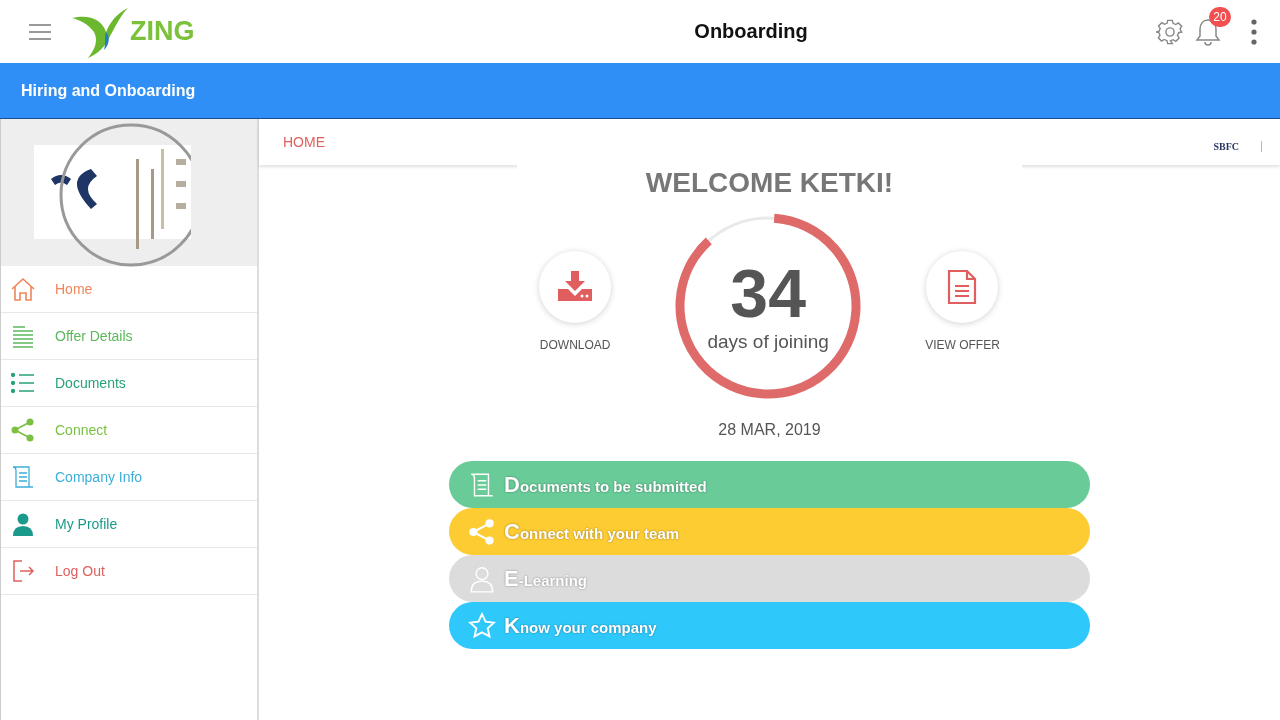  I want to click on settings-icon, so click(1170, 31).